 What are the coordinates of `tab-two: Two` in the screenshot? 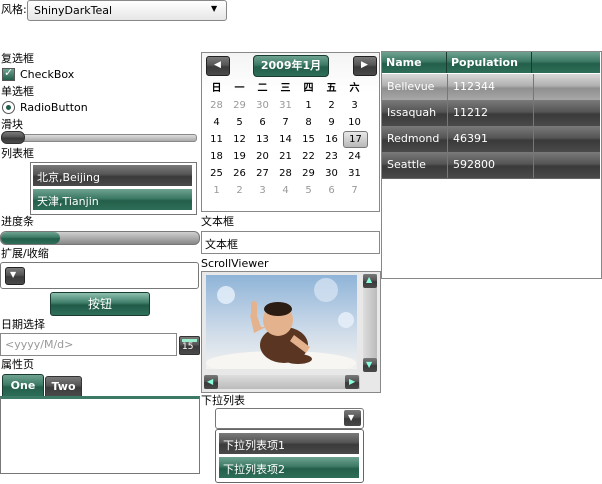 It's located at (63, 386).